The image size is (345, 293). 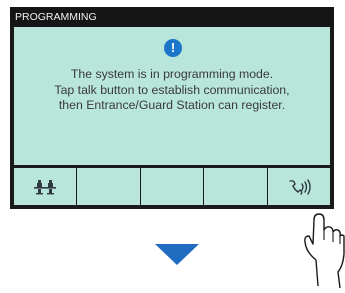 I want to click on hand-pointer-icon, so click(x=324, y=250).